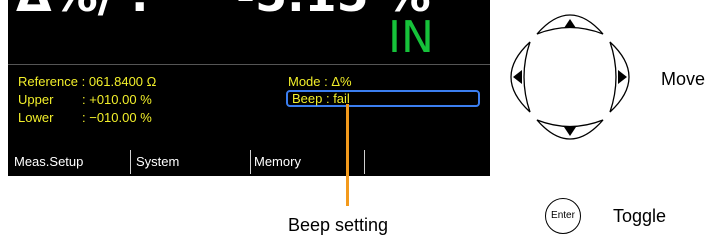  I want to click on softkey-meas-setup: Meas.Setup, so click(48, 162).